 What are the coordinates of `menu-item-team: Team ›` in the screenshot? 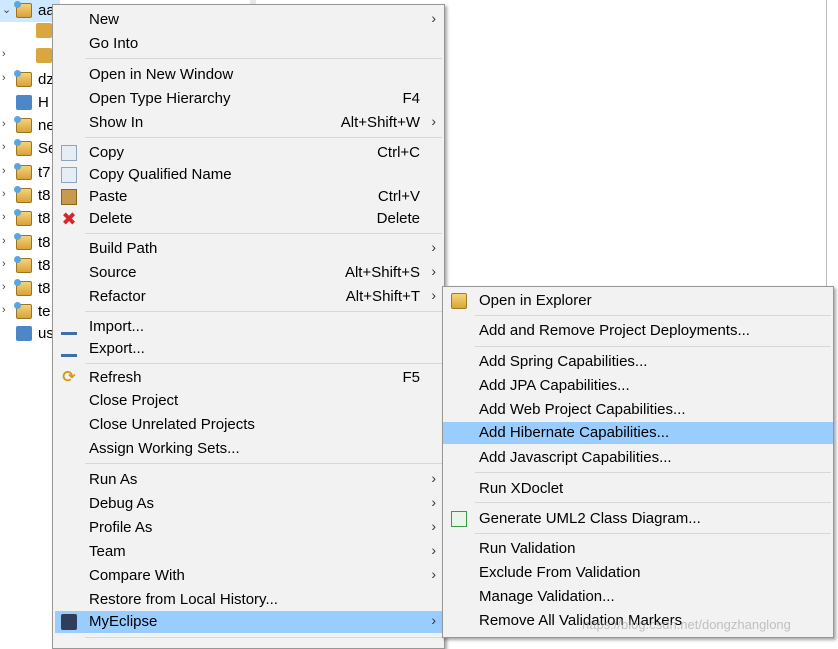 It's located at (248, 552).